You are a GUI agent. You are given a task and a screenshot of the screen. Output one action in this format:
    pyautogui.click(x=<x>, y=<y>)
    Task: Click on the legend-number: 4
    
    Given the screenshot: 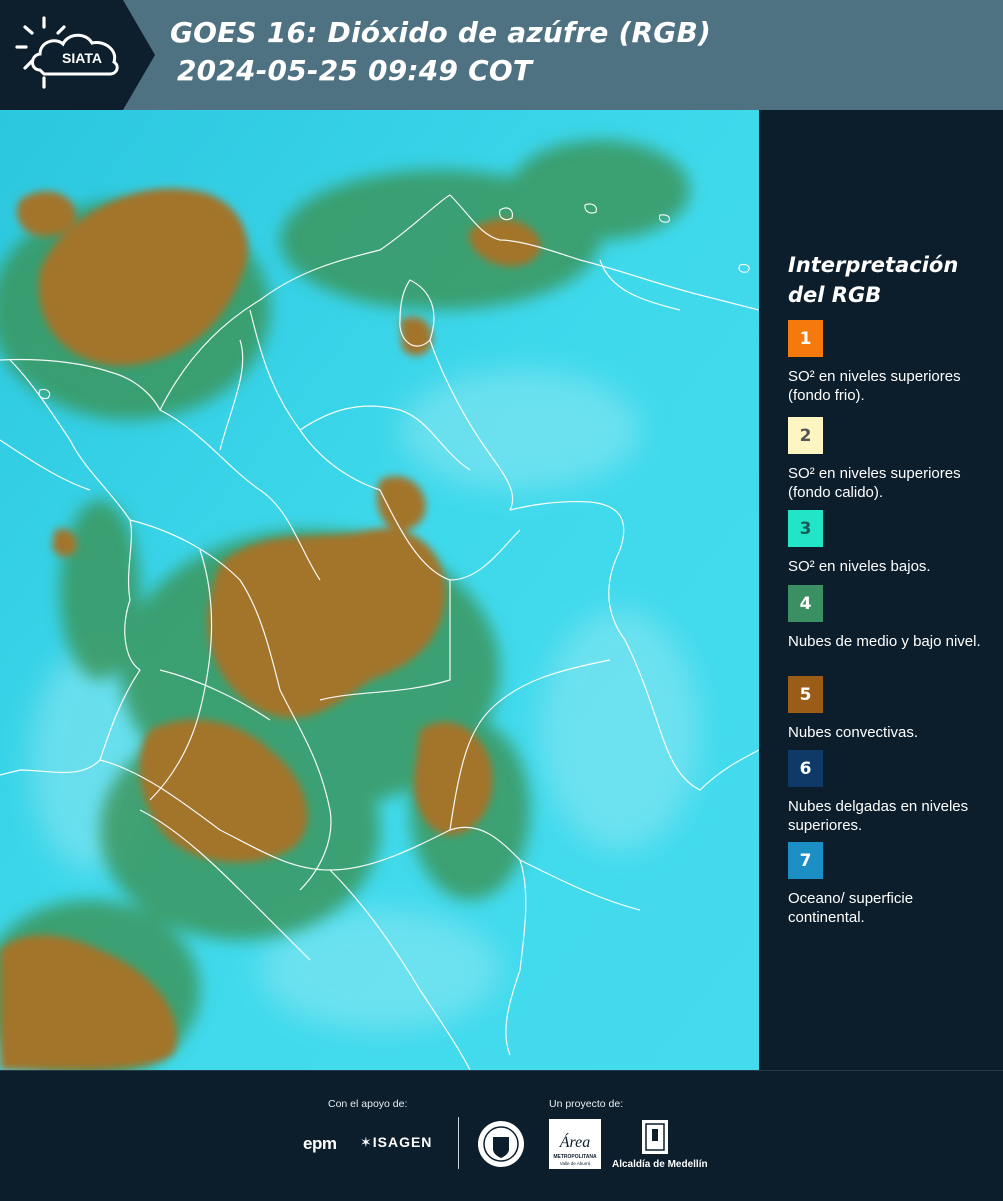 What is the action you would take?
    pyautogui.click(x=805, y=603)
    